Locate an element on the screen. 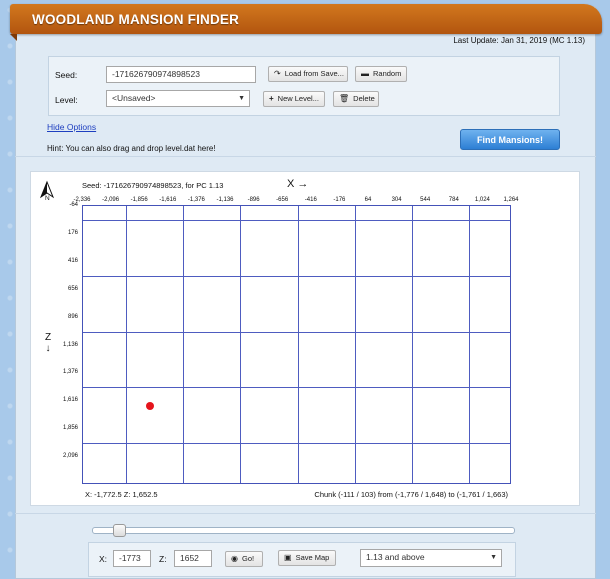 The height and width of the screenshot is (579, 610). x-tick-label: 544 is located at coordinates (425, 200).